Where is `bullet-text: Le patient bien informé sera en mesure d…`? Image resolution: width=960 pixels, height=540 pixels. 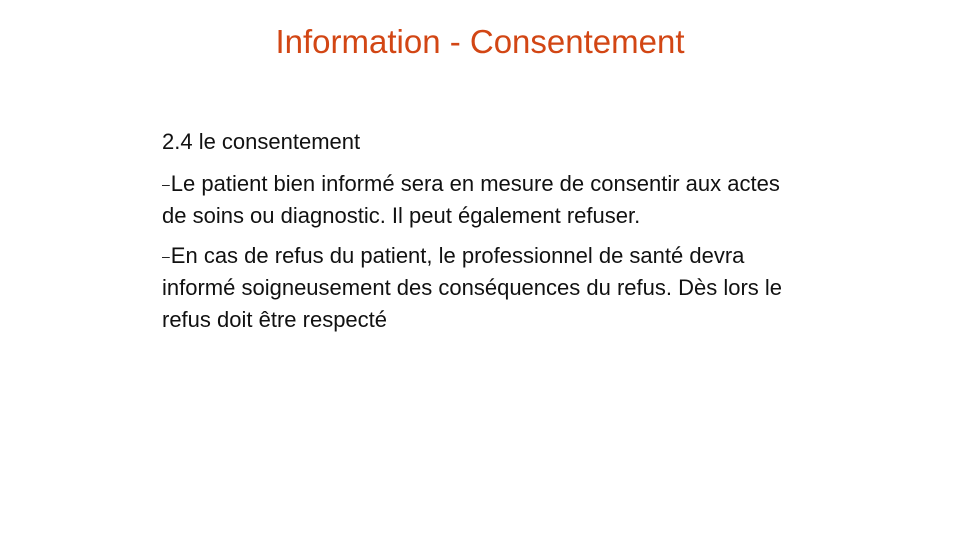 bullet-text: Le patient bien informé sera en mesure d… is located at coordinates (471, 199).